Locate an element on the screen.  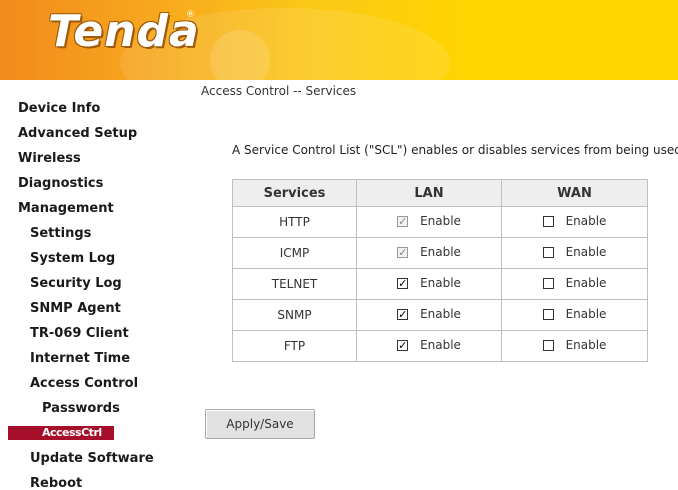
tenda-logo: Tenda is located at coordinates (124, 31).